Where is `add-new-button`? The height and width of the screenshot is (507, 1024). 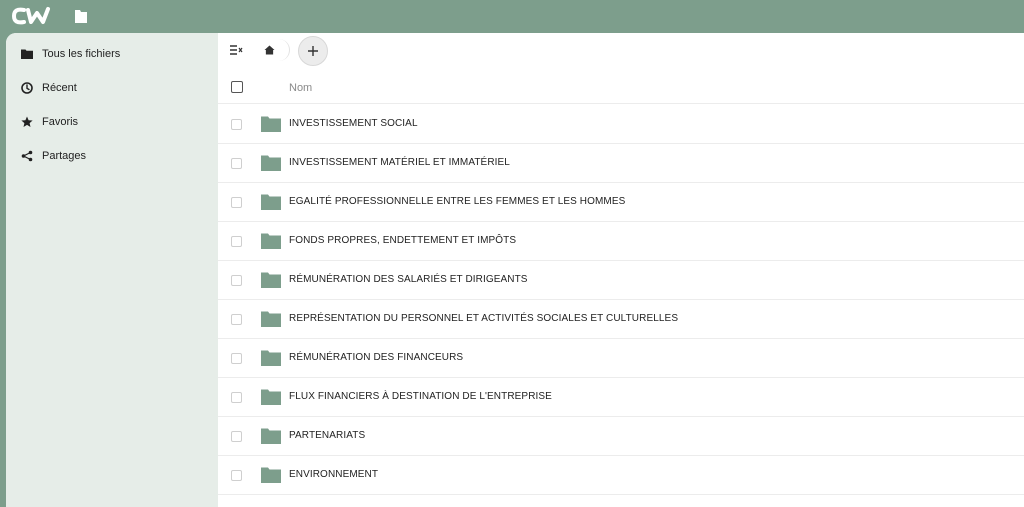
add-new-button is located at coordinates (313, 51).